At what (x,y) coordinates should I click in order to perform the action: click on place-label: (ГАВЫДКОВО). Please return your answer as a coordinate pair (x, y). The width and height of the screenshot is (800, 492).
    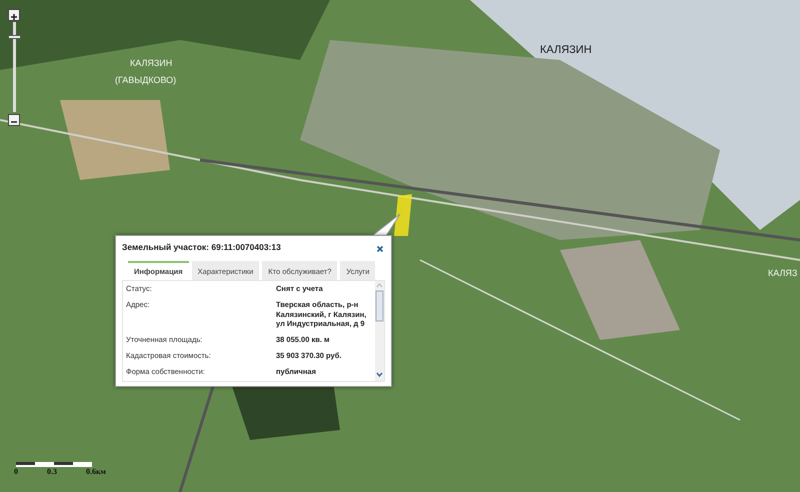
    Looking at the image, I should click on (145, 80).